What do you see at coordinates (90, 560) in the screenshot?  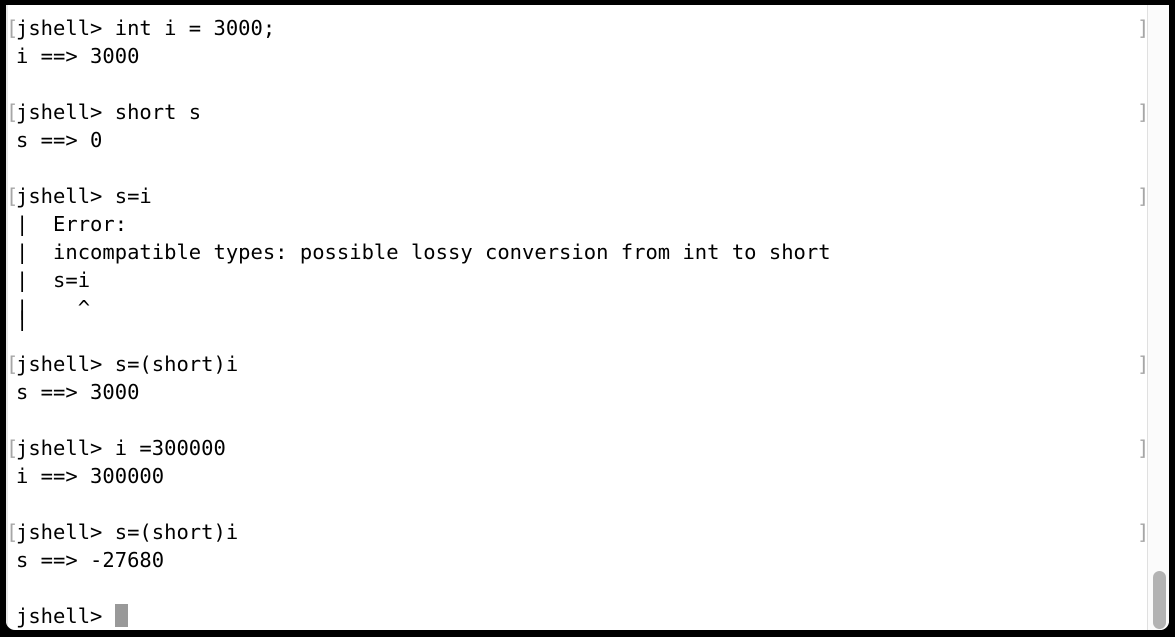 I see `console-line-text: s ==> -27680` at bounding box center [90, 560].